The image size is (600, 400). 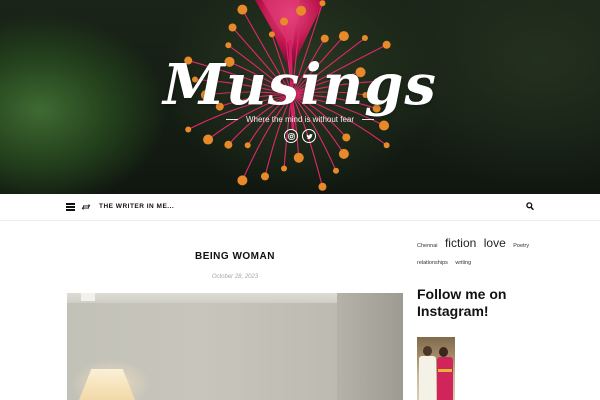 What do you see at coordinates (443, 352) in the screenshot?
I see `photo-woman-head` at bounding box center [443, 352].